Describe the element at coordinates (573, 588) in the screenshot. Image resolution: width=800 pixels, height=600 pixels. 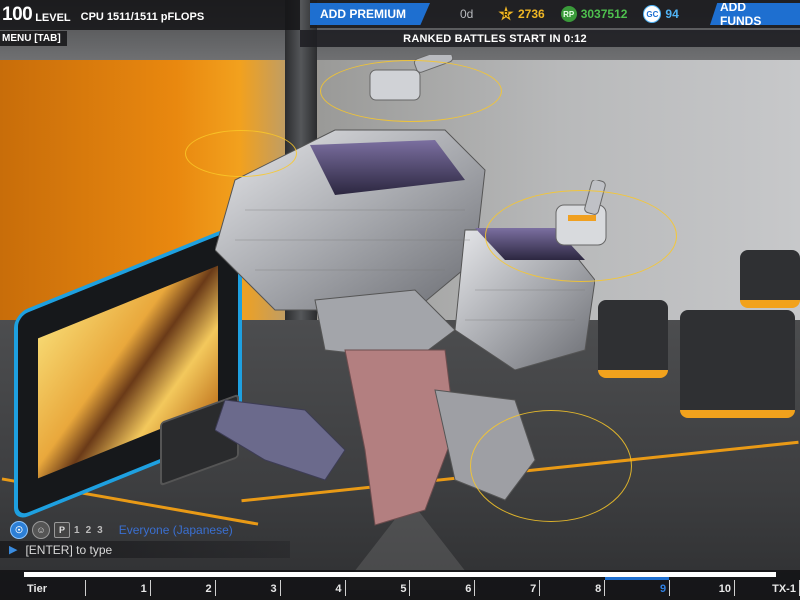
I see `tier-8: 8` at that location.